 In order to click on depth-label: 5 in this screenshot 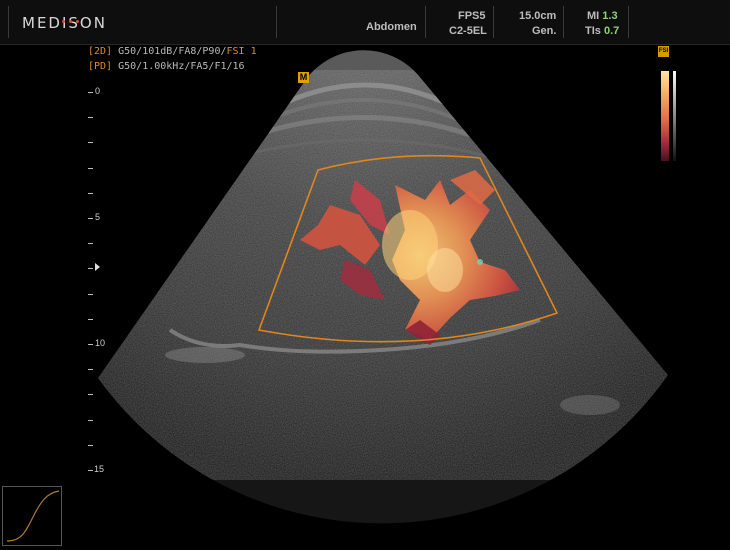, I will do `click(98, 217)`.